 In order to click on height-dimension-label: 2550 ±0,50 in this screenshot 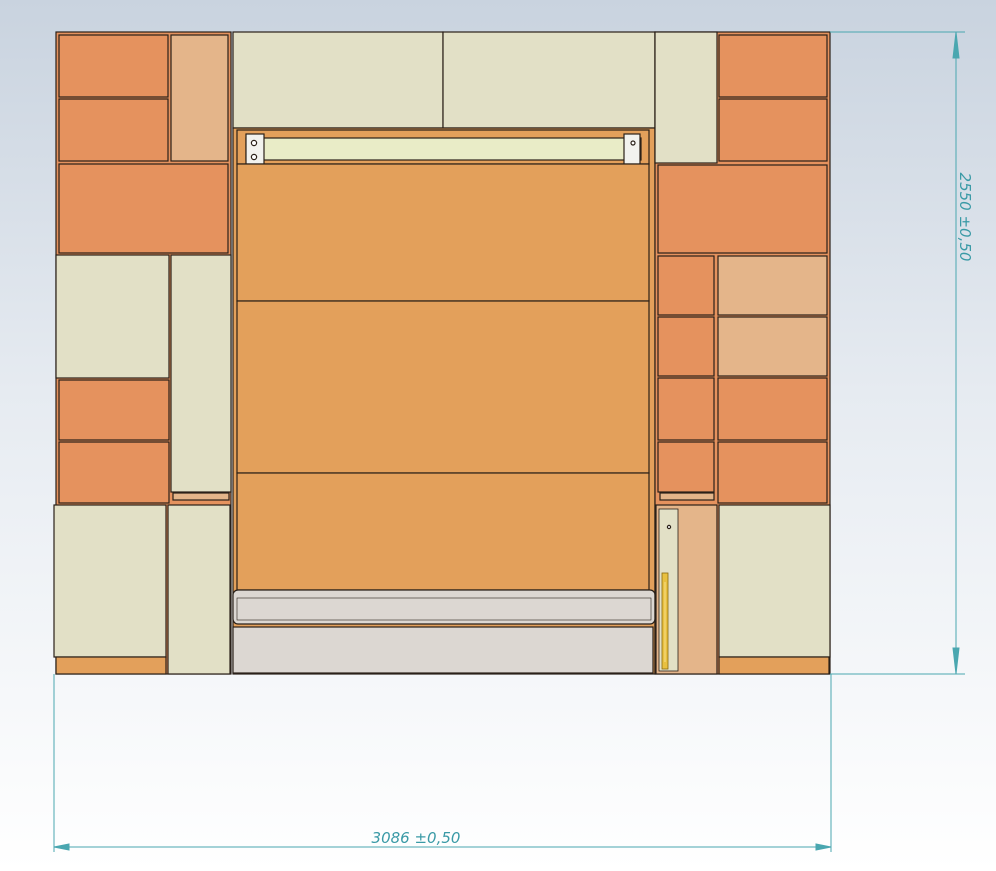, I will do `click(965, 217)`.